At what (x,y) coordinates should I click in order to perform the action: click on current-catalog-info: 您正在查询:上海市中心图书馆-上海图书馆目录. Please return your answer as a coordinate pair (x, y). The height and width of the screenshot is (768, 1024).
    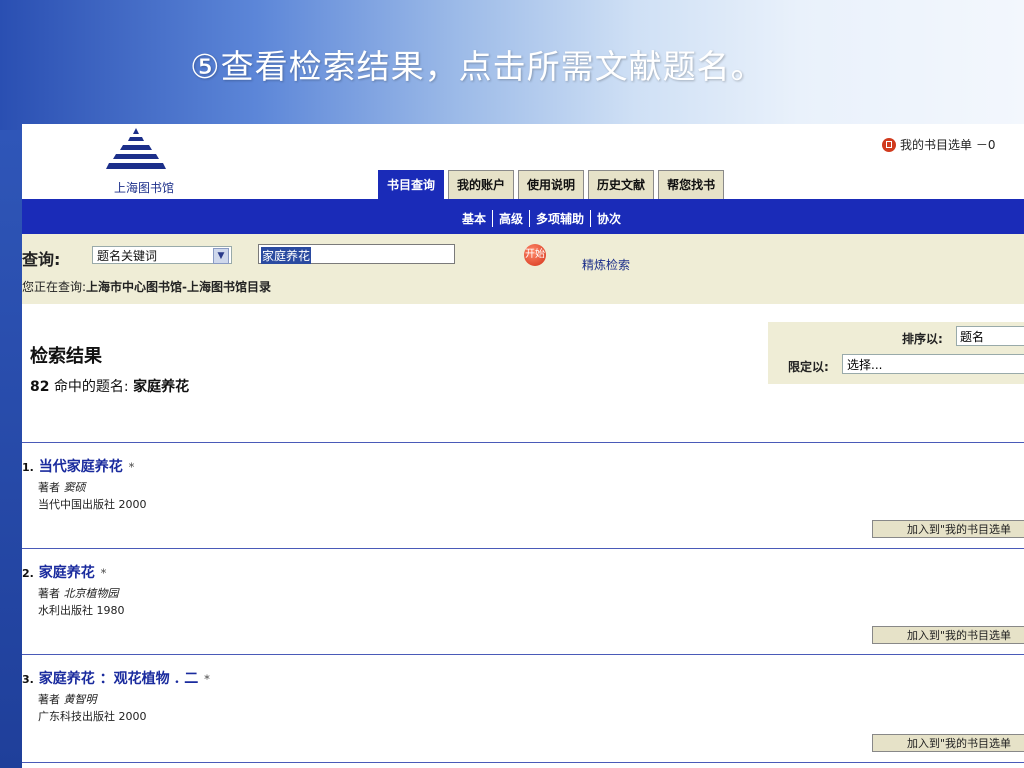
    Looking at the image, I should click on (146, 286).